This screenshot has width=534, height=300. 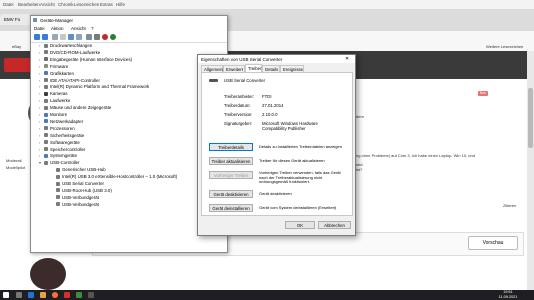 I want to click on rollback-driver-button: Vorheriger Treiber, so click(x=231, y=175).